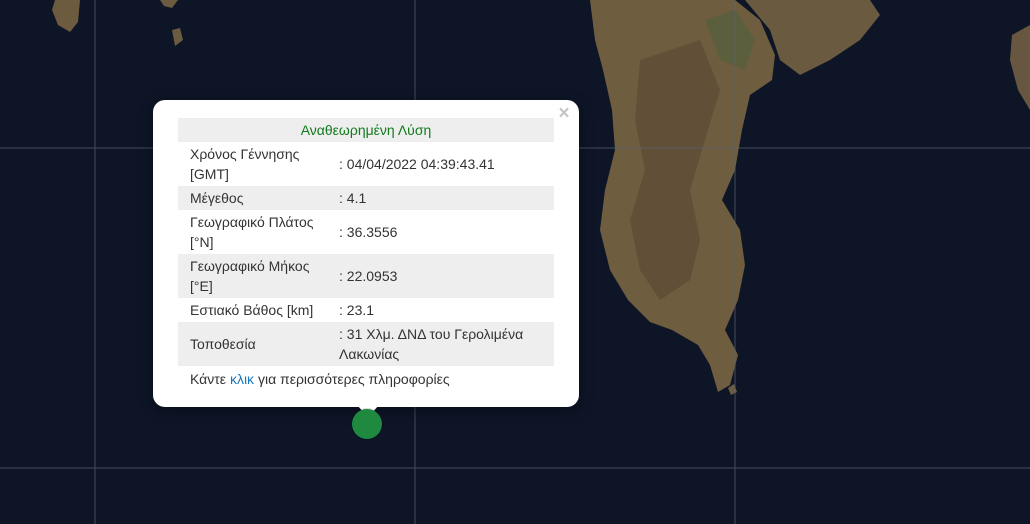 The image size is (1030, 524). Describe the element at coordinates (254, 198) in the screenshot. I see `magnitude-label: Μέγεθος` at that location.